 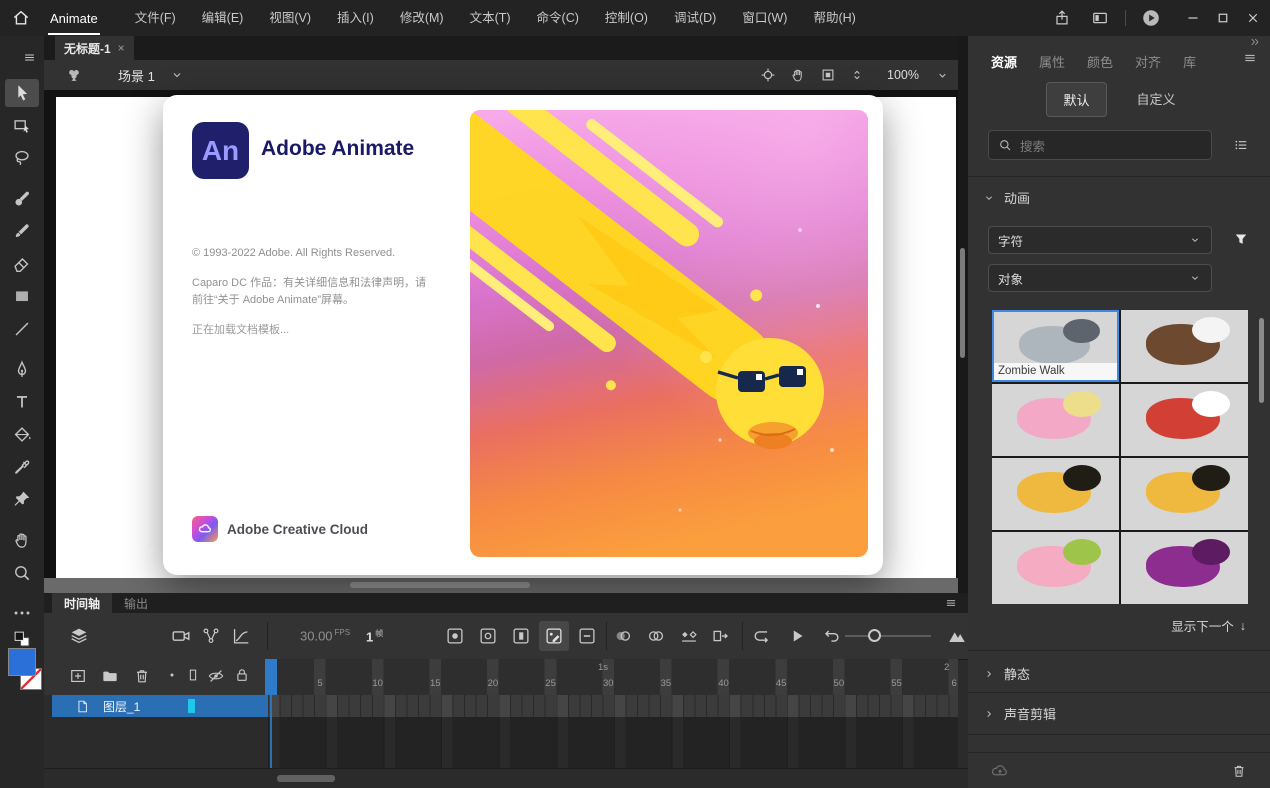 I want to click on layer-parenting-icon, so click(x=211, y=636).